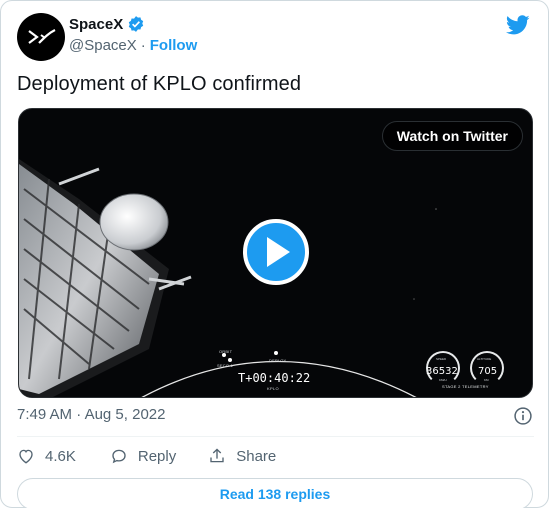  I want to click on info-icon, so click(523, 416).